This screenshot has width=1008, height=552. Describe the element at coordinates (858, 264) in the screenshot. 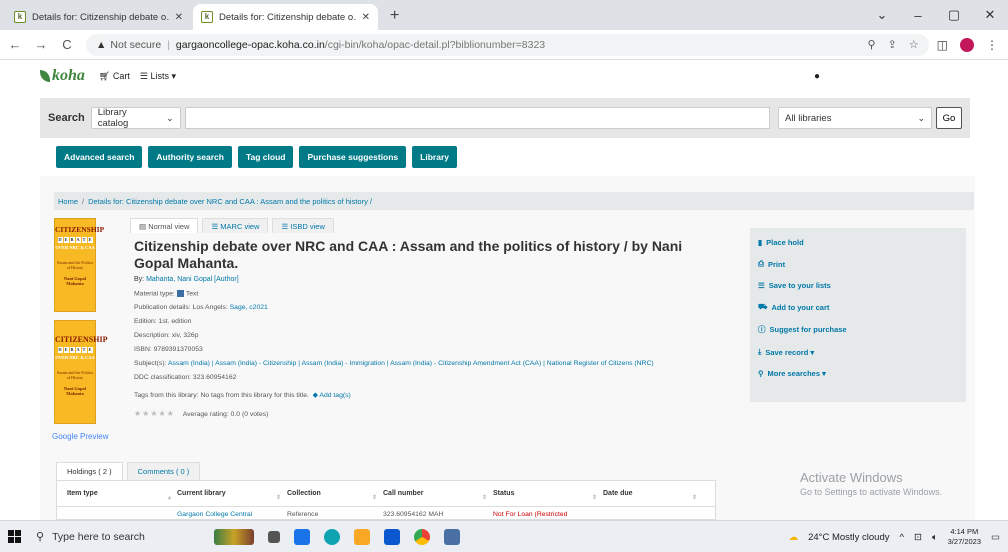

I see `print-link: ⎙ Print` at that location.